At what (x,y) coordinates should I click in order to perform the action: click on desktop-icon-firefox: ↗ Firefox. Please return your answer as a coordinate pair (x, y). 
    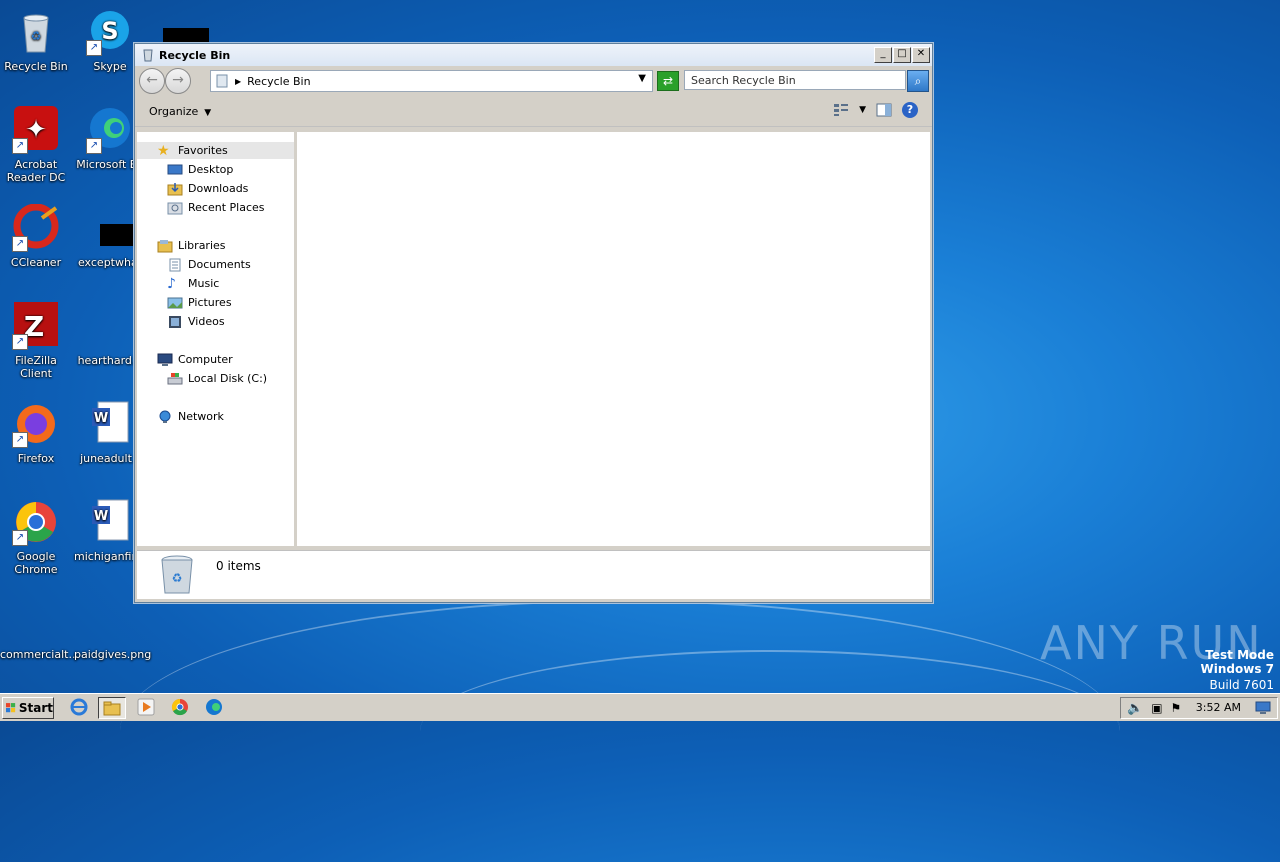
    Looking at the image, I should click on (36, 432).